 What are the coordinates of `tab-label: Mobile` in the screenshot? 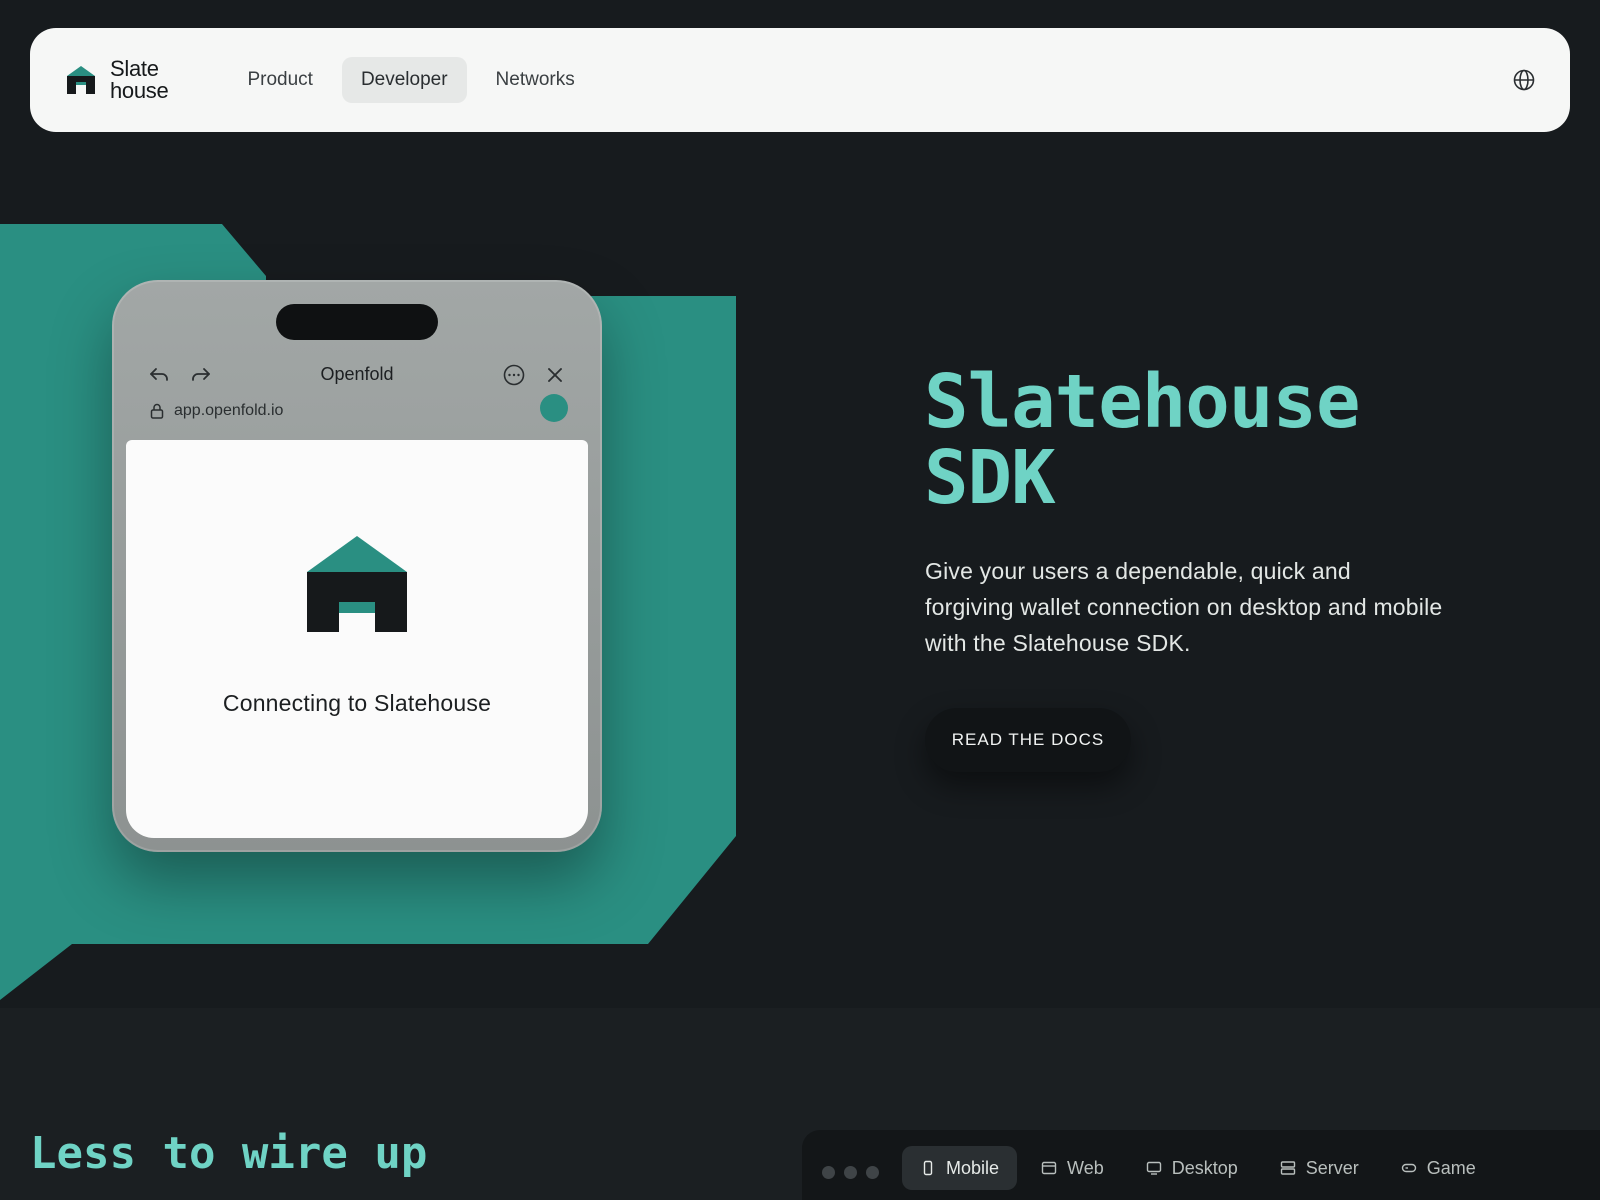 It's located at (973, 1167).